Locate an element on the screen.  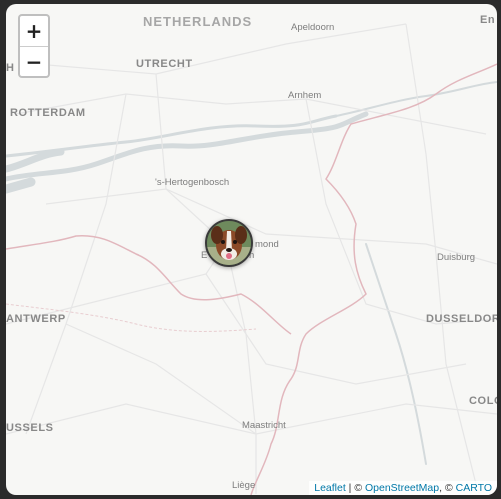
leaflet-link: Leaflet is located at coordinates (330, 488).